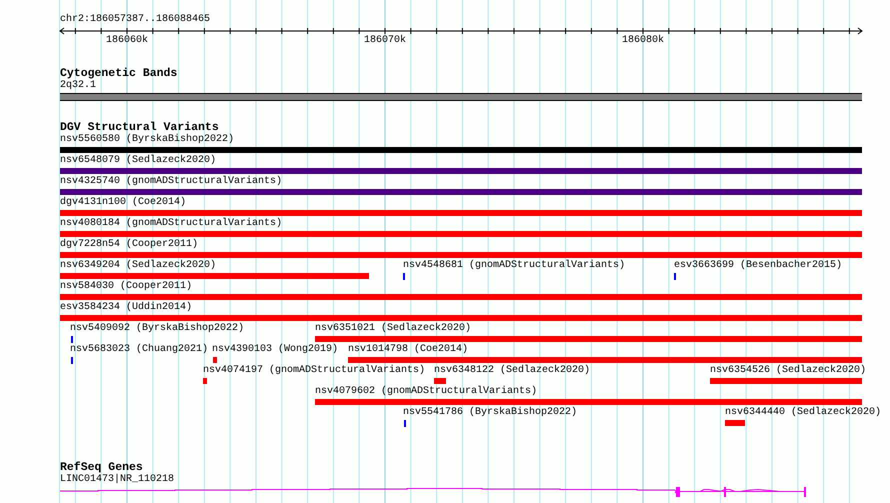 This screenshot has width=890, height=503. Describe the element at coordinates (803, 413) in the screenshot. I see `variant-label: nsv6344440 (Sedlazeck2020)` at that location.